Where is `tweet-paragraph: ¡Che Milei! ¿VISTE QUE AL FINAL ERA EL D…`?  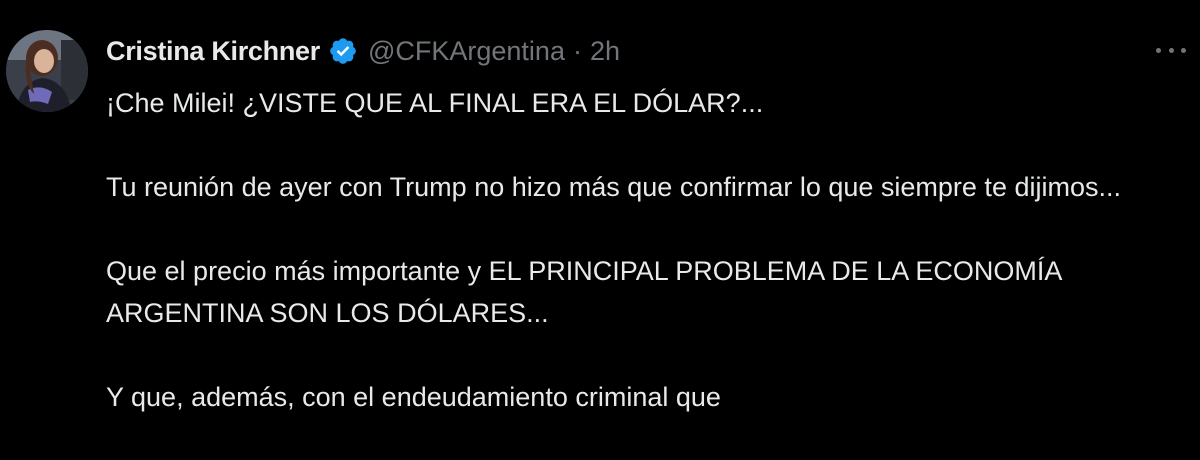 tweet-paragraph: ¡Che Milei! ¿VISTE QUE AL FINAL ERA EL D… is located at coordinates (435, 103).